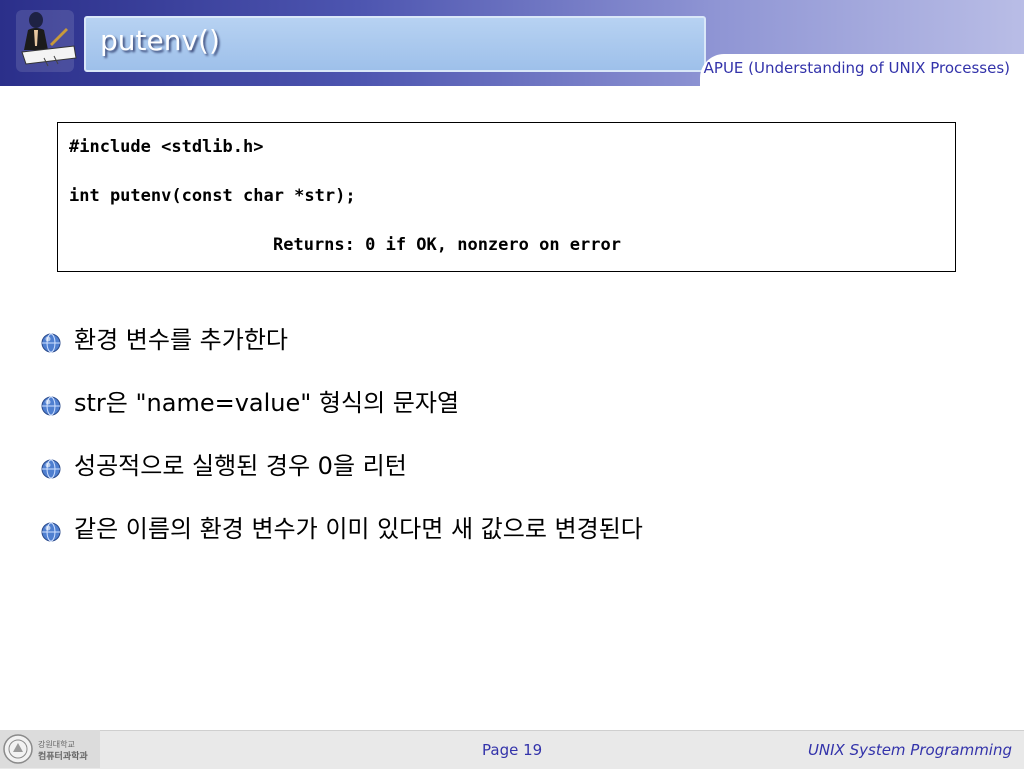  What do you see at coordinates (166, 147) in the screenshot?
I see `code-include-line: #include <stdlib.h>` at bounding box center [166, 147].